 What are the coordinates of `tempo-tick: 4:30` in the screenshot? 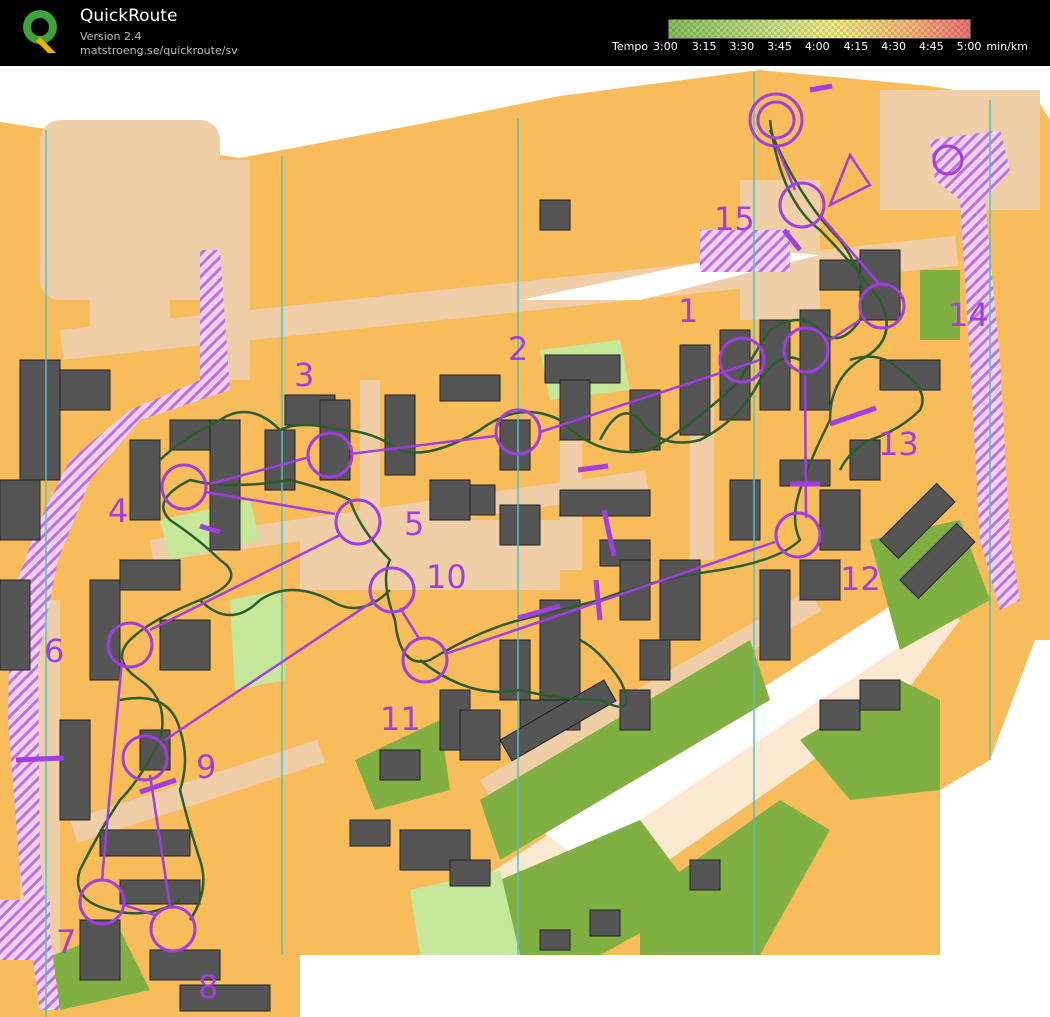 It's located at (893, 46).